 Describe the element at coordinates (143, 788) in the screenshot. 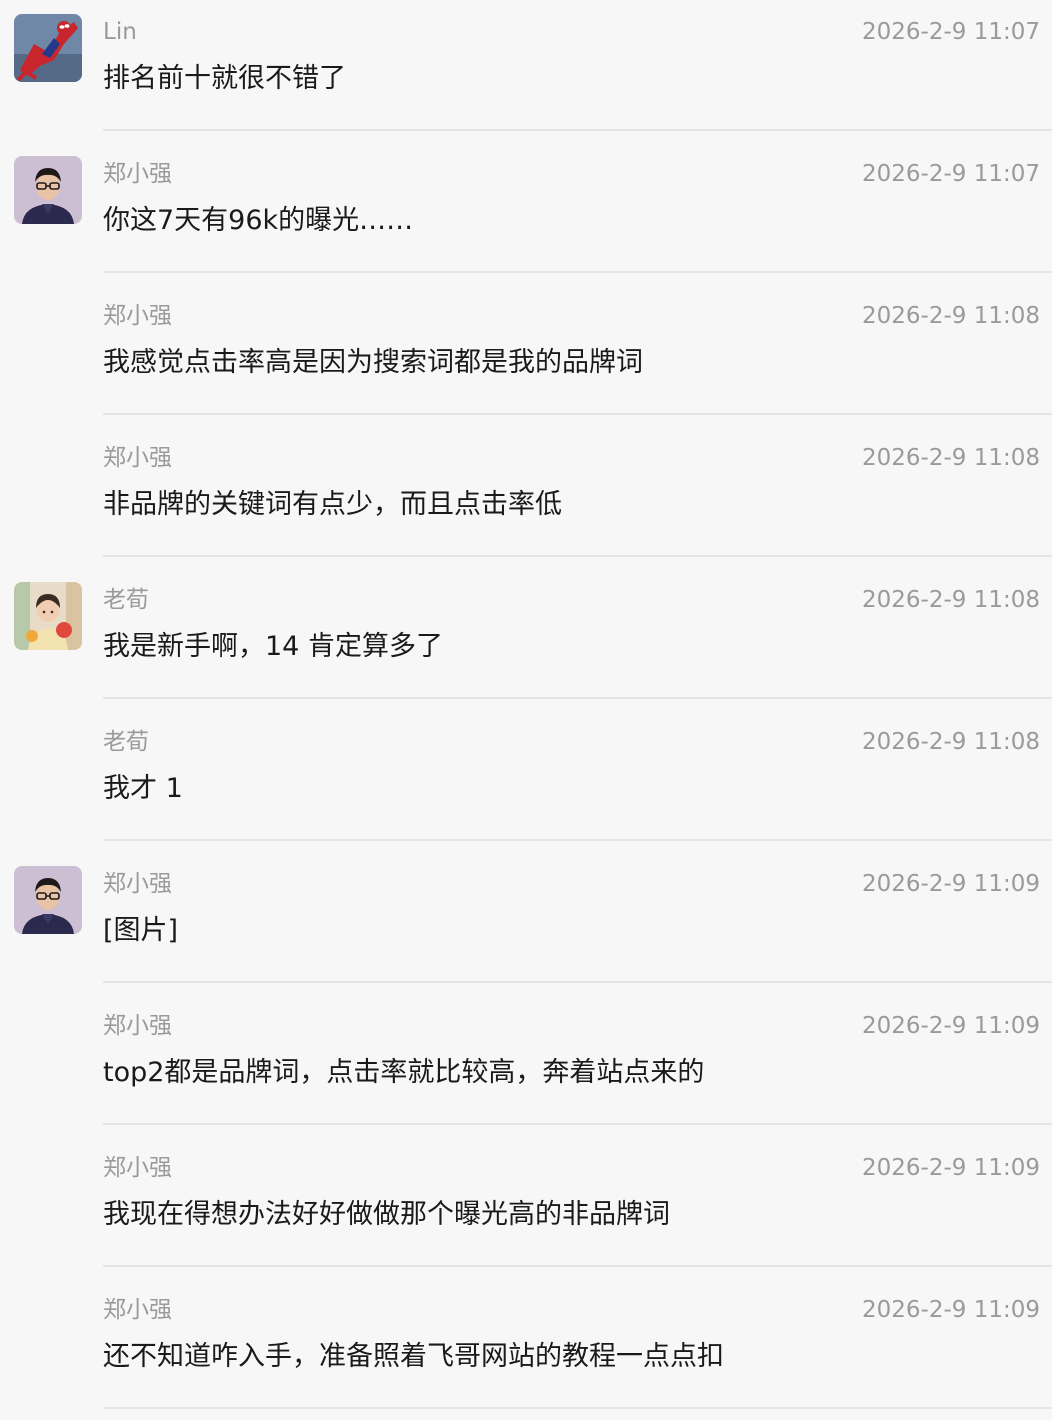

I see `message-text: 我才 1` at that location.